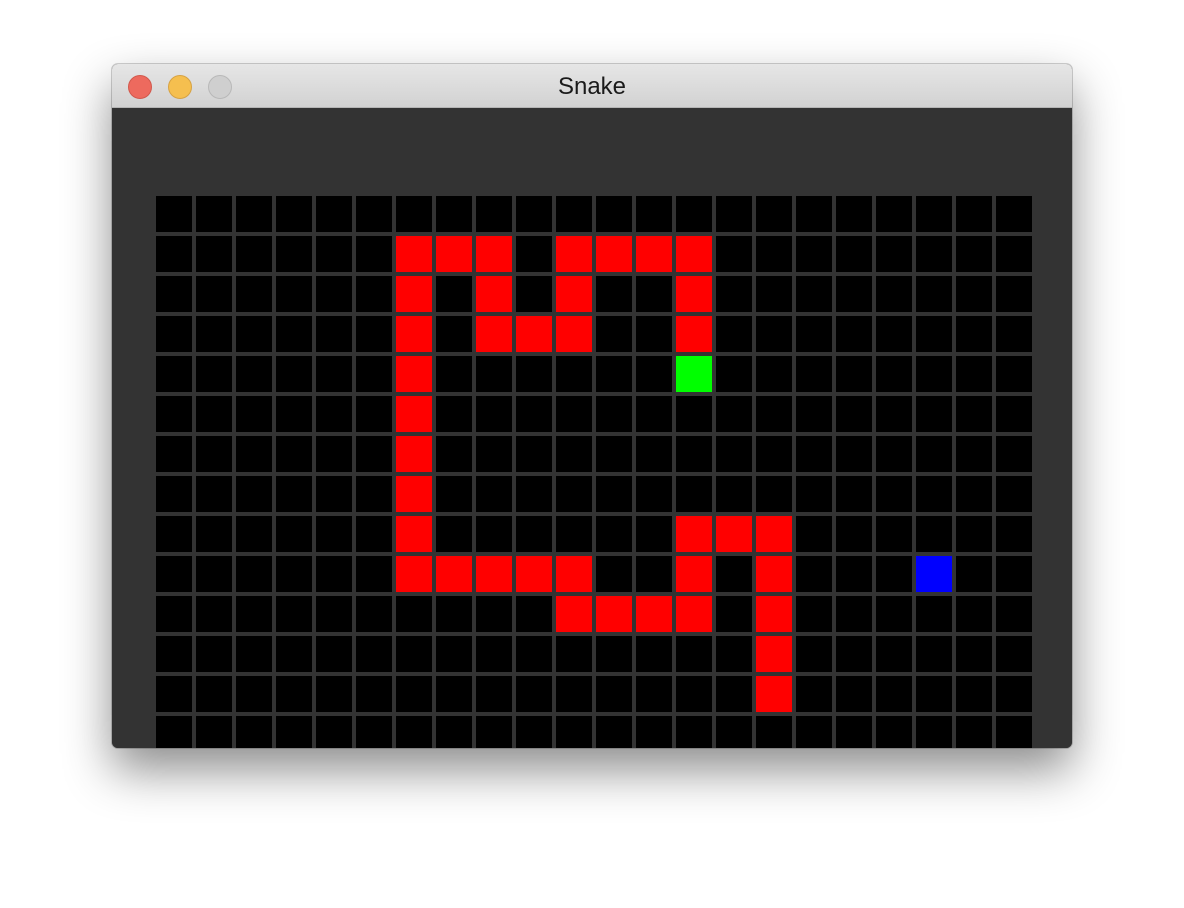  What do you see at coordinates (592, 86) in the screenshot?
I see `title-bar: Snake` at bounding box center [592, 86].